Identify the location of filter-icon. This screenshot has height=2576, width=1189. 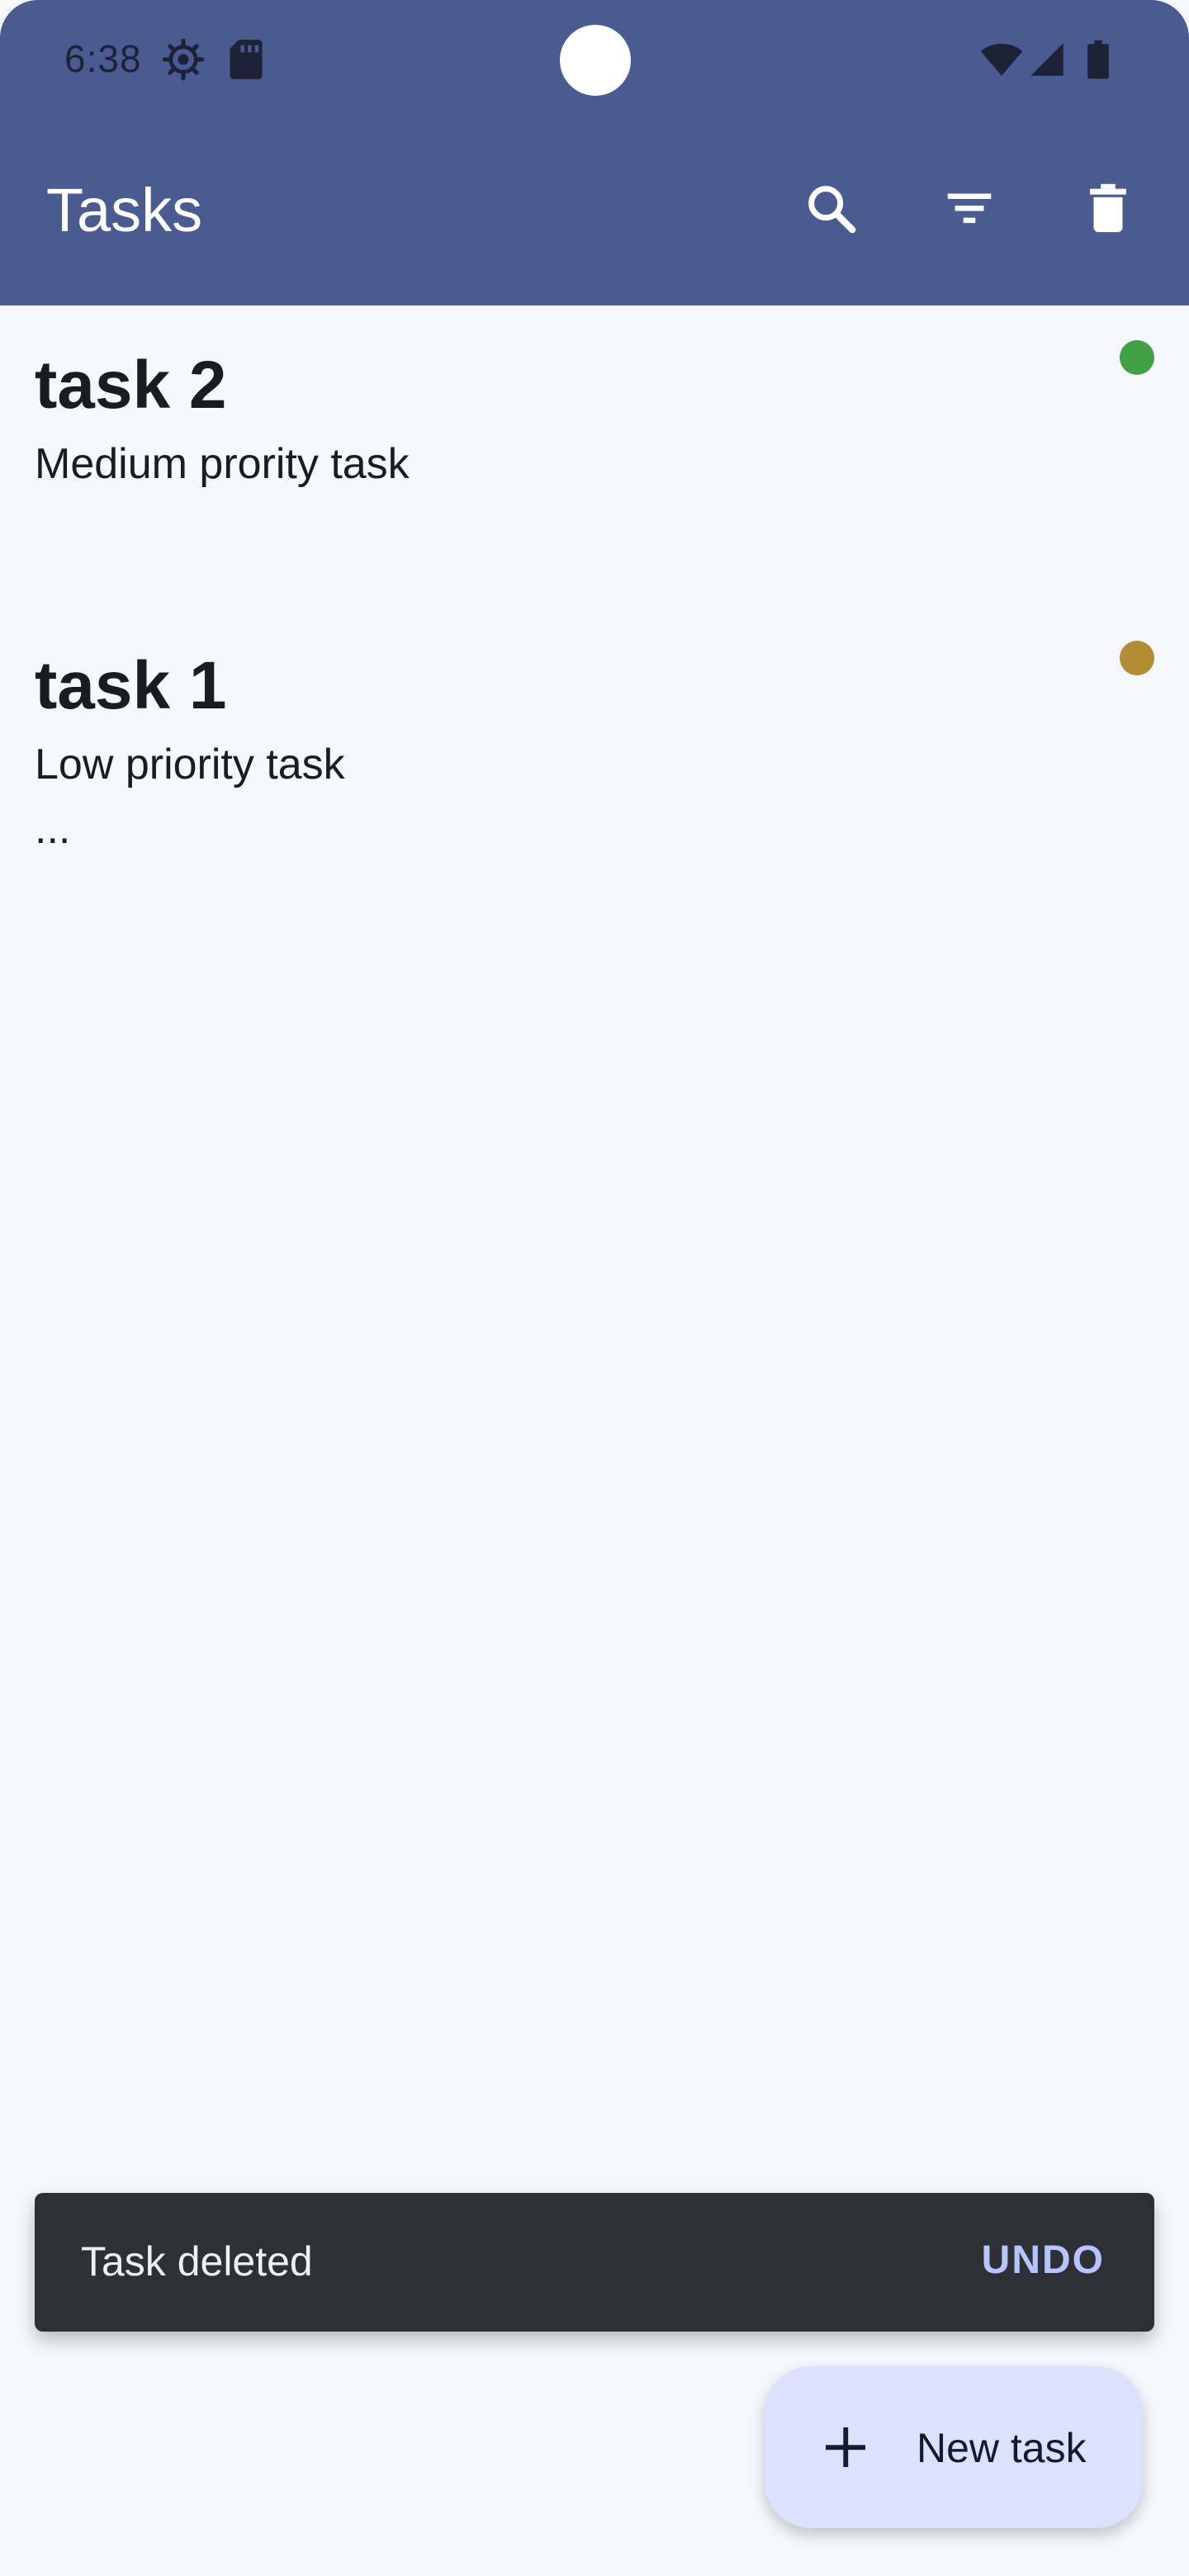
(969, 210).